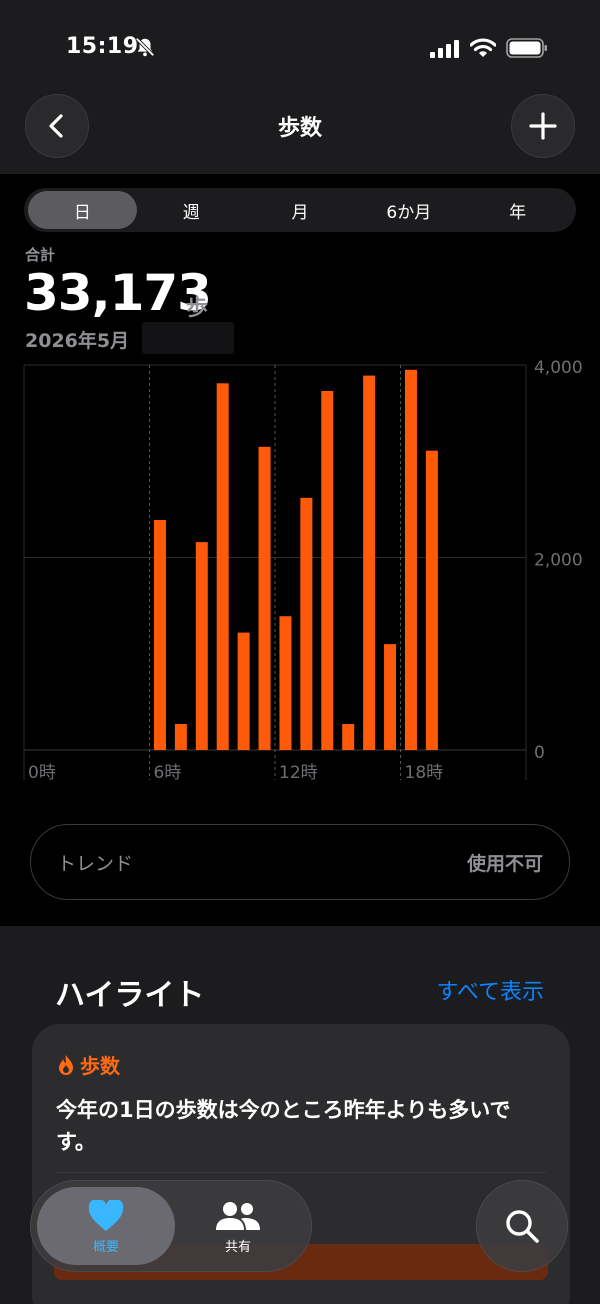  I want to click on redacted-date, so click(188, 338).